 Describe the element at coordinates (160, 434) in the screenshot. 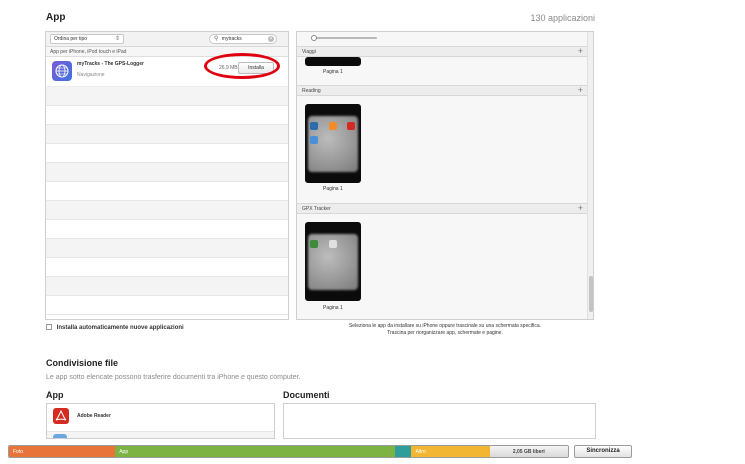

I see `list-item` at that location.